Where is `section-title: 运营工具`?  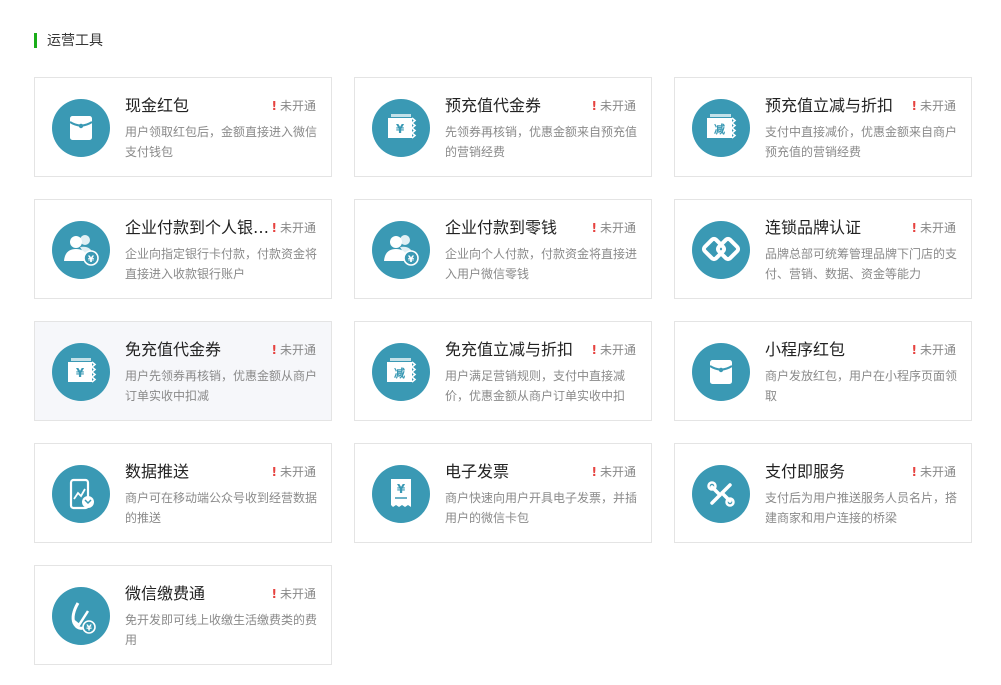
section-title: 运营工具 is located at coordinates (75, 41).